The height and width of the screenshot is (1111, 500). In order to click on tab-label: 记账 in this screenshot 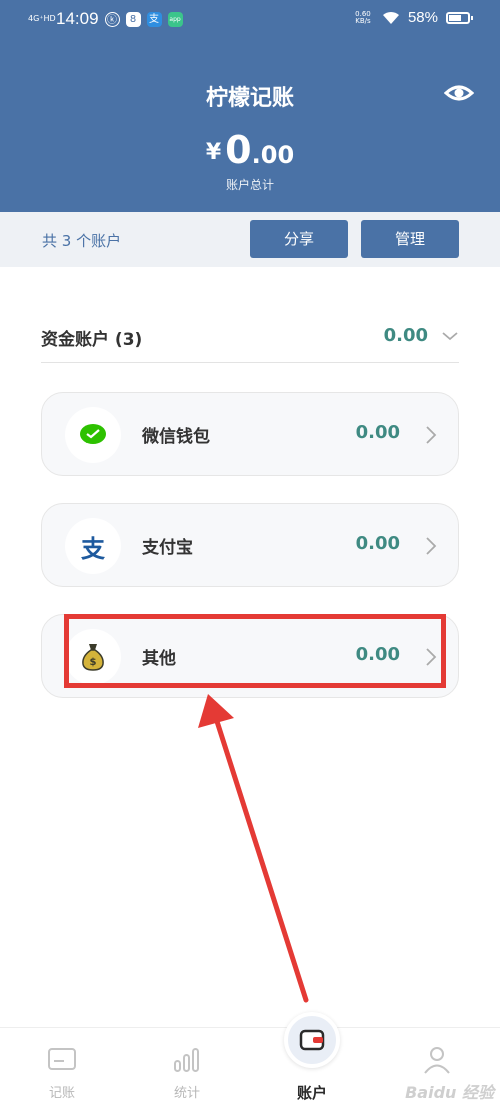, I will do `click(61, 1093)`.